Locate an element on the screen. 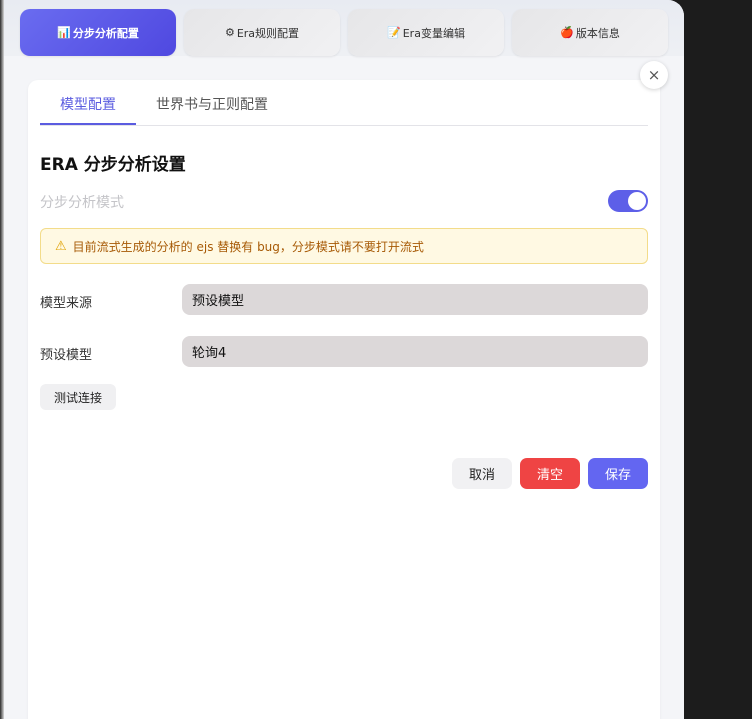 The height and width of the screenshot is (719, 752). tab-model-config: 模型配置 is located at coordinates (88, 109).